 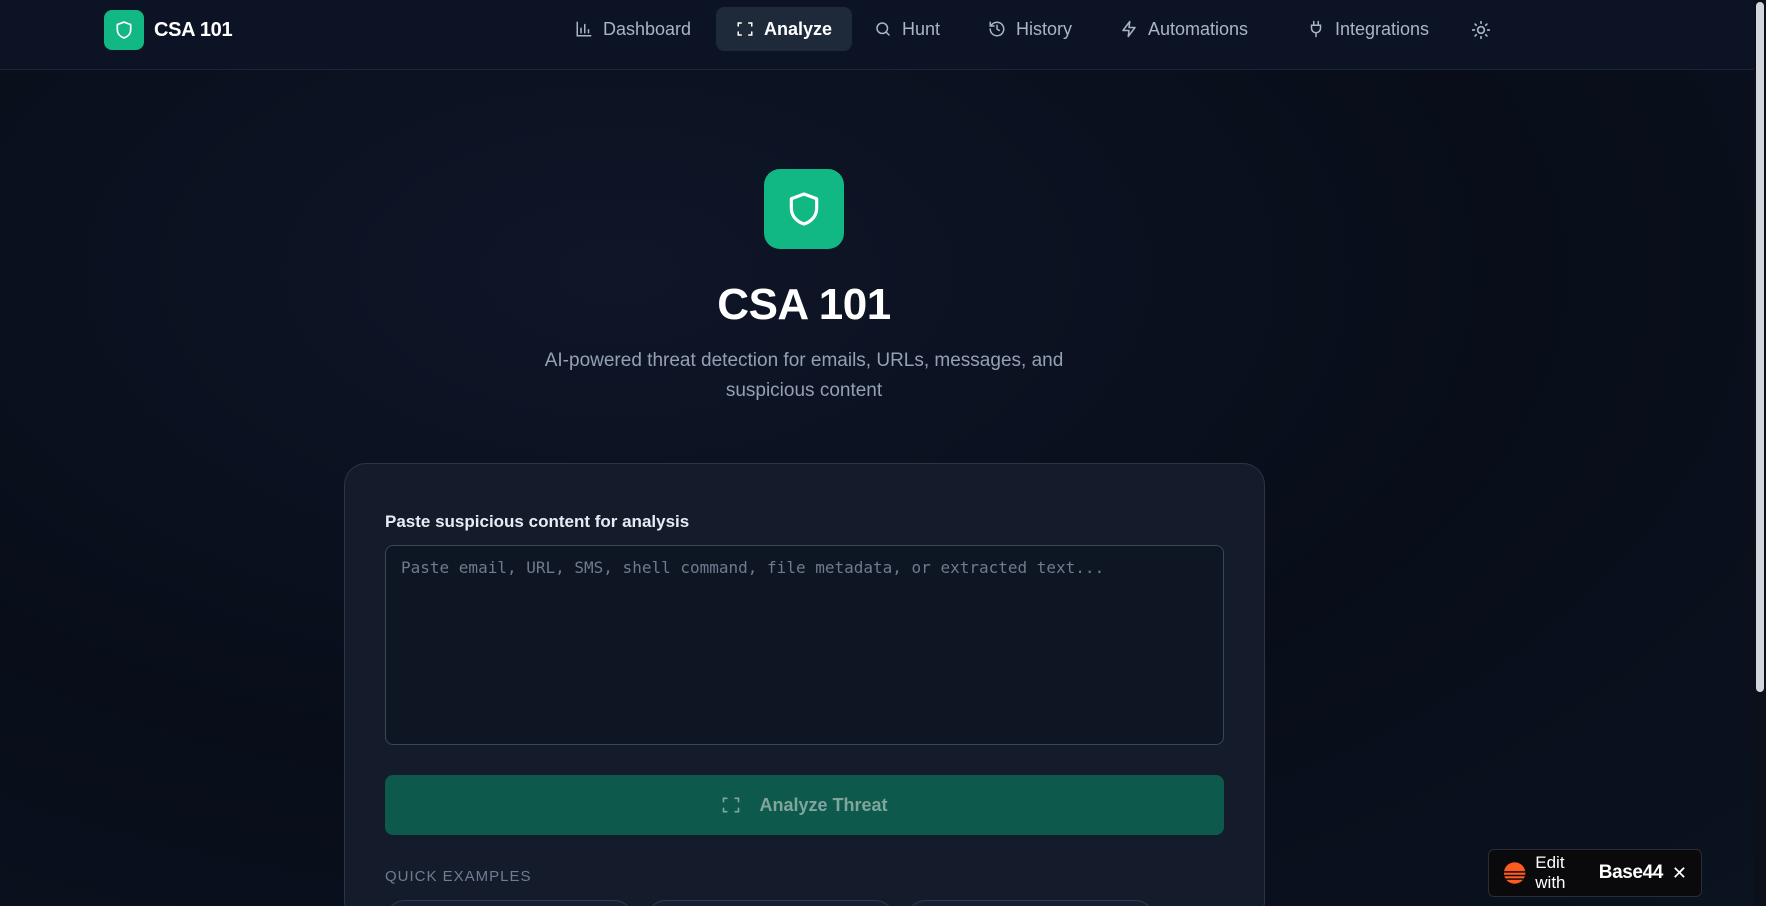 I want to click on history-icon, so click(x=997, y=29).